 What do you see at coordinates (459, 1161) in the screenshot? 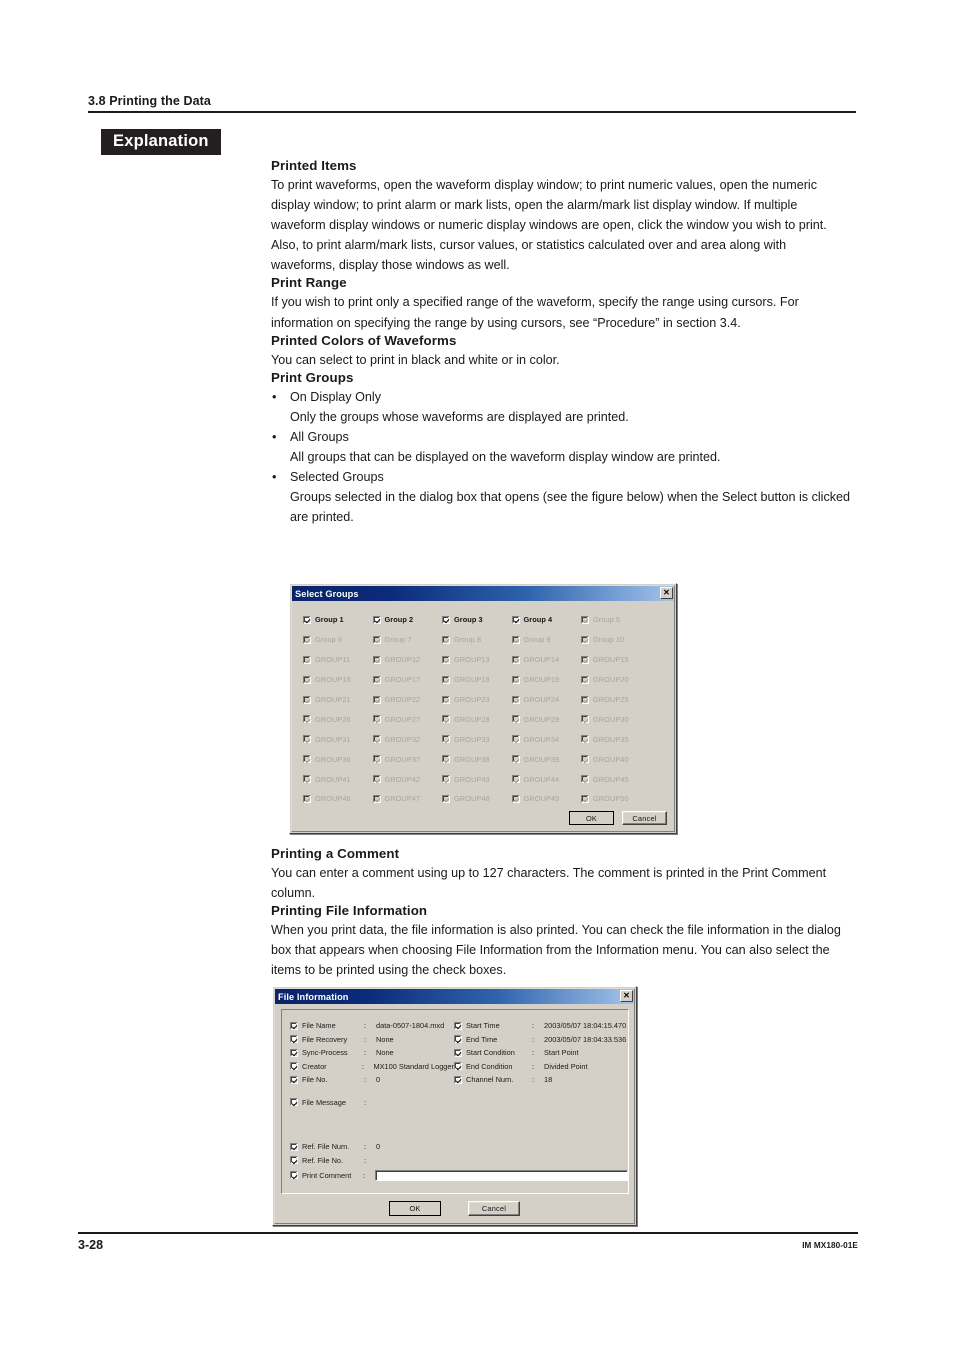
I see `field-ref-file-no: Ref. File No.:` at bounding box center [459, 1161].